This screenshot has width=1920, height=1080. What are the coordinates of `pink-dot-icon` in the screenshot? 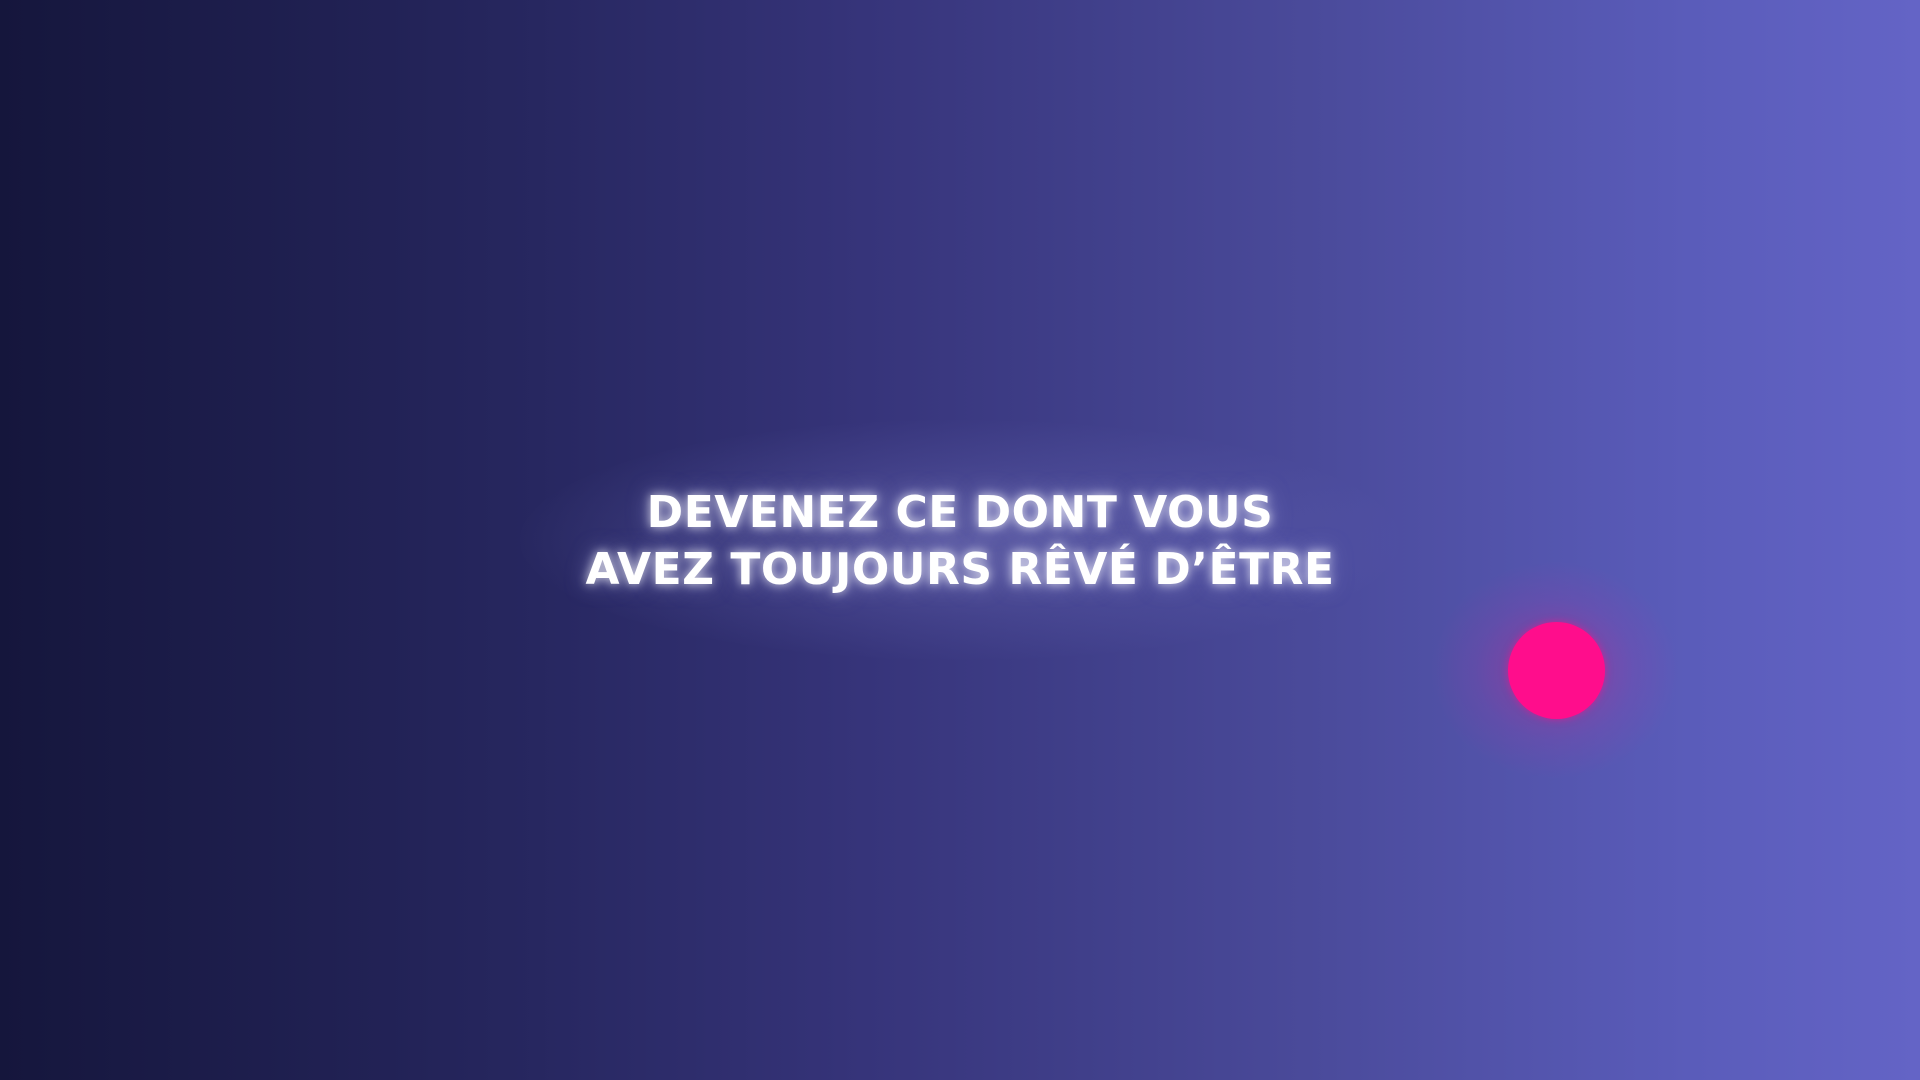 It's located at (1556, 670).